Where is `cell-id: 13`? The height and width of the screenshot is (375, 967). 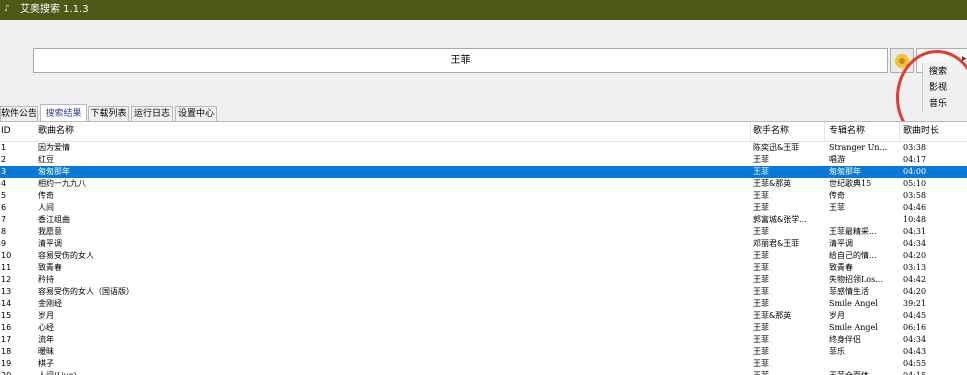
cell-id: 13 is located at coordinates (6, 291).